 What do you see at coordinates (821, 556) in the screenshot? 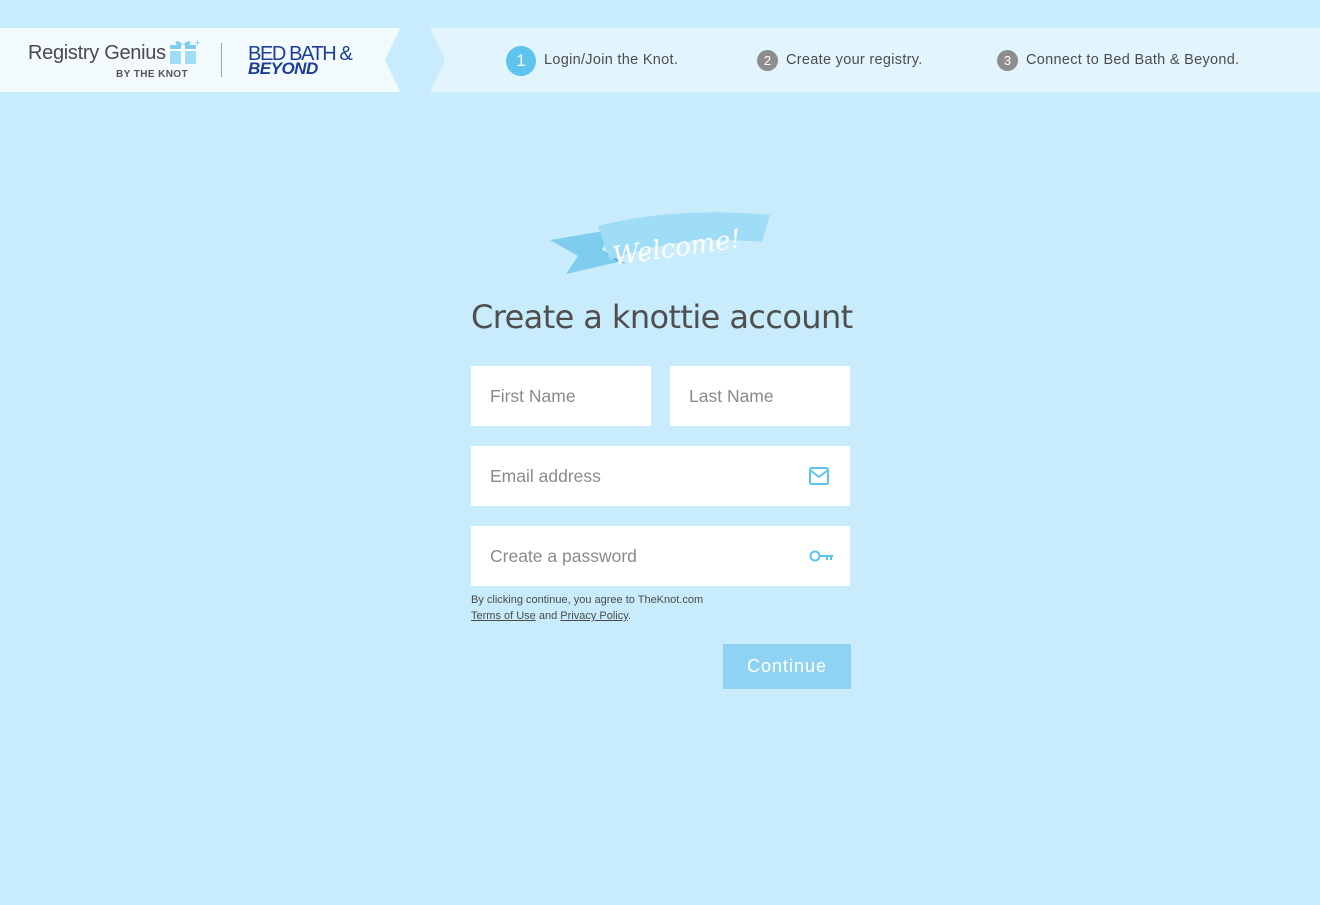
I see `key-icon` at bounding box center [821, 556].